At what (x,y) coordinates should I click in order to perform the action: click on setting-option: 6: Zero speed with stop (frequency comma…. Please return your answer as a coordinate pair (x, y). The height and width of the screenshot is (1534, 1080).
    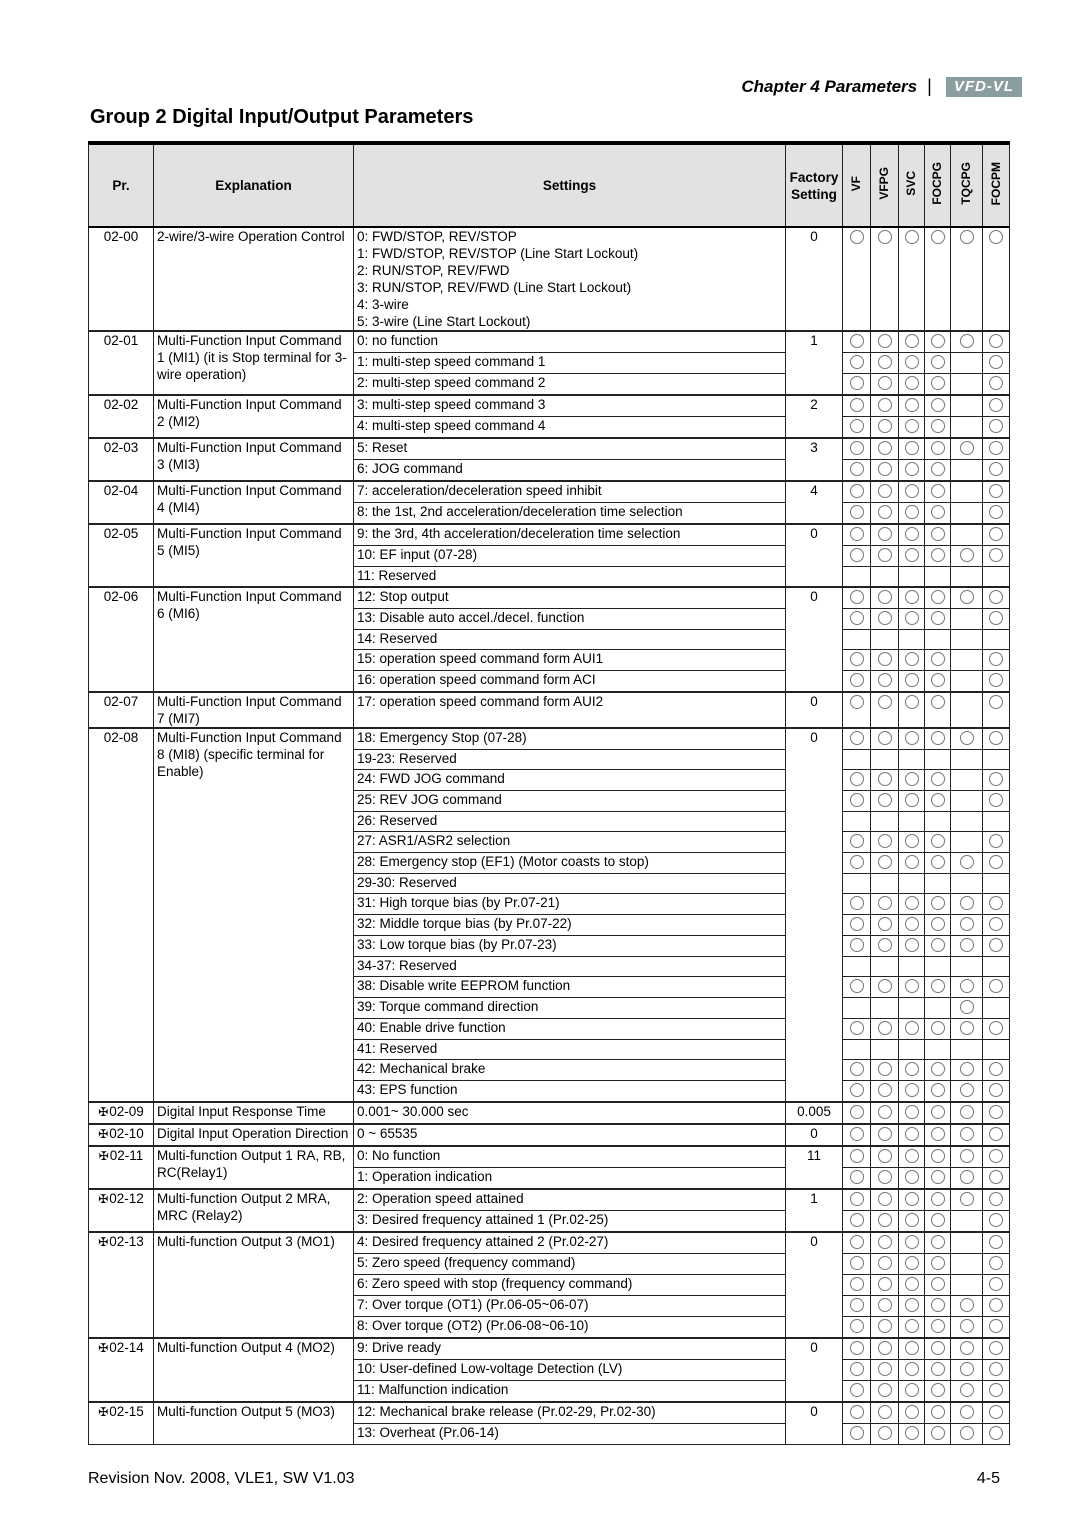
    Looking at the image, I should click on (495, 1283).